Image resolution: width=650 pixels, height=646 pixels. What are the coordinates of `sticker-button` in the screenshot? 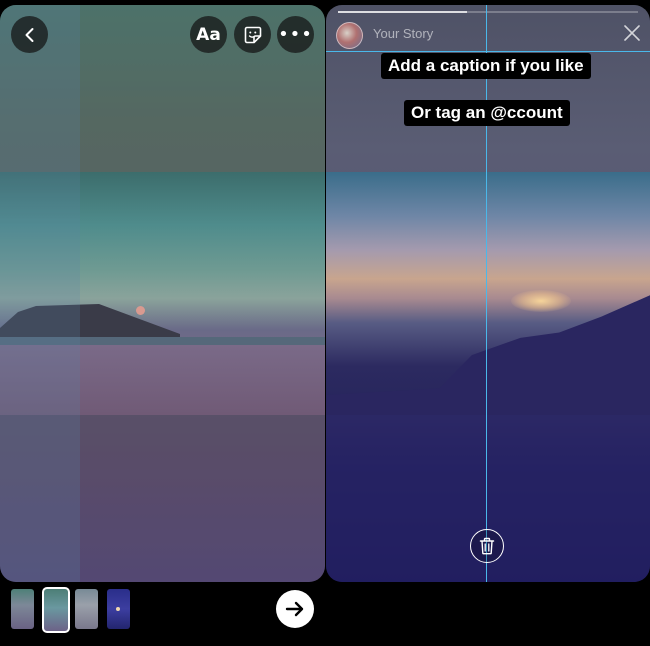 It's located at (252, 34).